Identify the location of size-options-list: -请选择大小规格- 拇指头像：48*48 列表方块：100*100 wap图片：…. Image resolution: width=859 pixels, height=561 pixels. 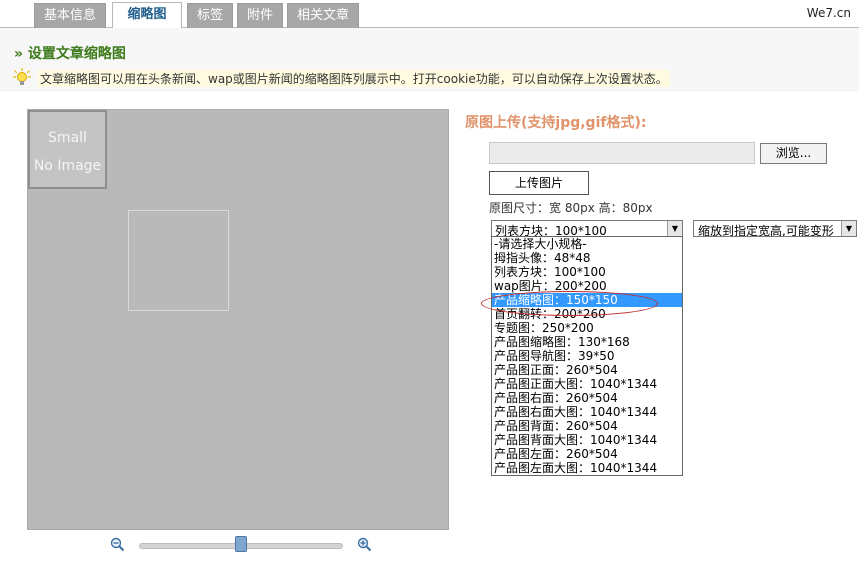
(587, 356).